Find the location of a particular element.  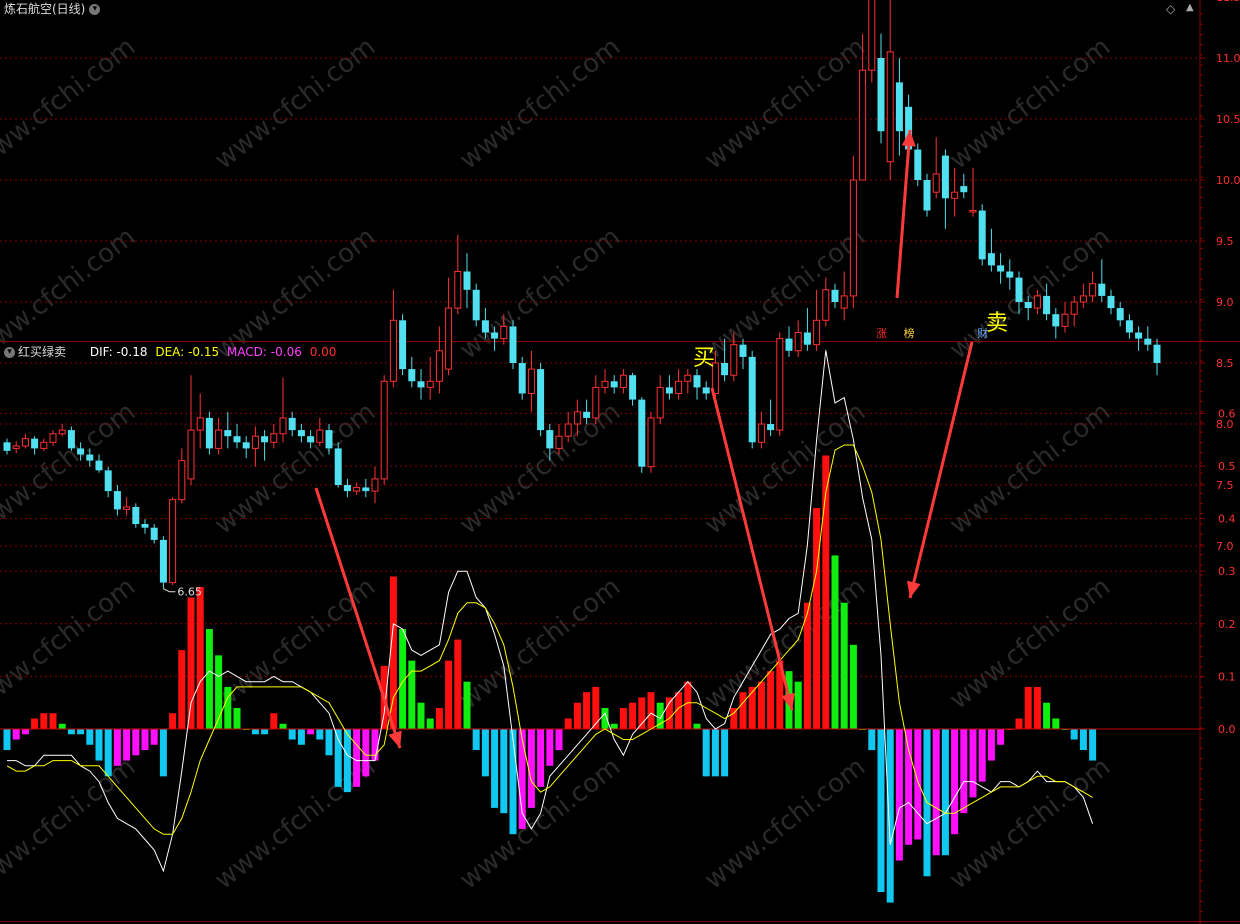

price-tick-label: 9.0 is located at coordinates (1225, 302).